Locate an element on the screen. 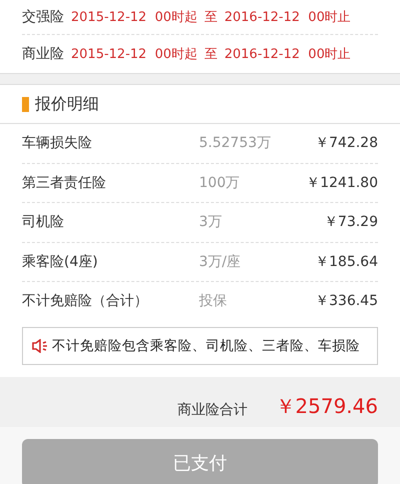 The width and height of the screenshot is (400, 484). coverage-amount: 投保 is located at coordinates (213, 301).